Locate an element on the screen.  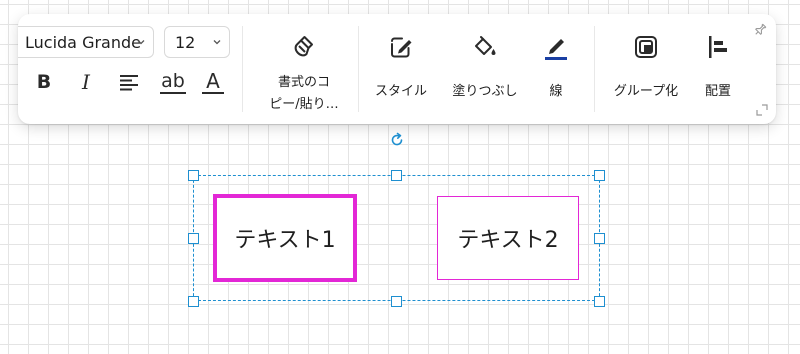
font-family-value: Lucida Grande is located at coordinates (83, 42).